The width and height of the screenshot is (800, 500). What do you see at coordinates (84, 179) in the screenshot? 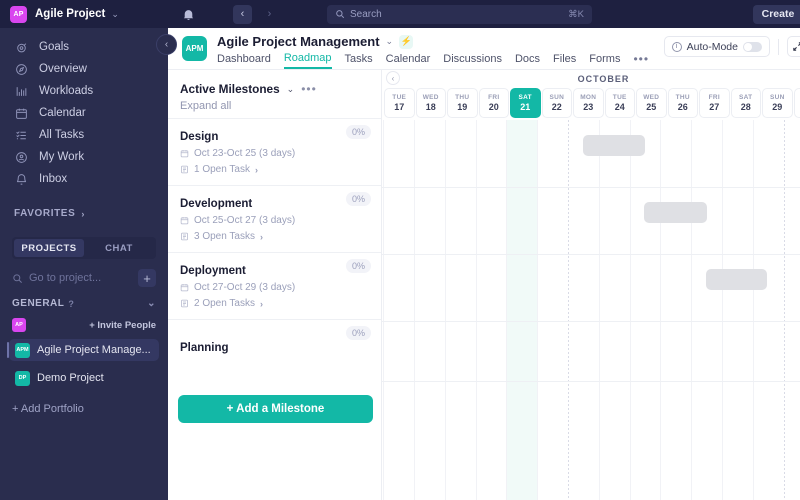
I see `sidebar-item-inbox: Inbox` at bounding box center [84, 179].